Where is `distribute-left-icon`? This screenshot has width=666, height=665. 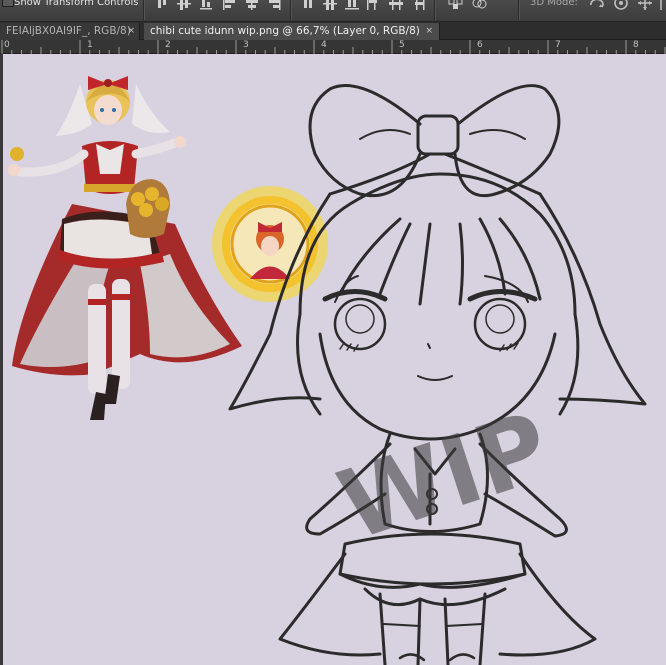 distribute-left-icon is located at coordinates (374, 6).